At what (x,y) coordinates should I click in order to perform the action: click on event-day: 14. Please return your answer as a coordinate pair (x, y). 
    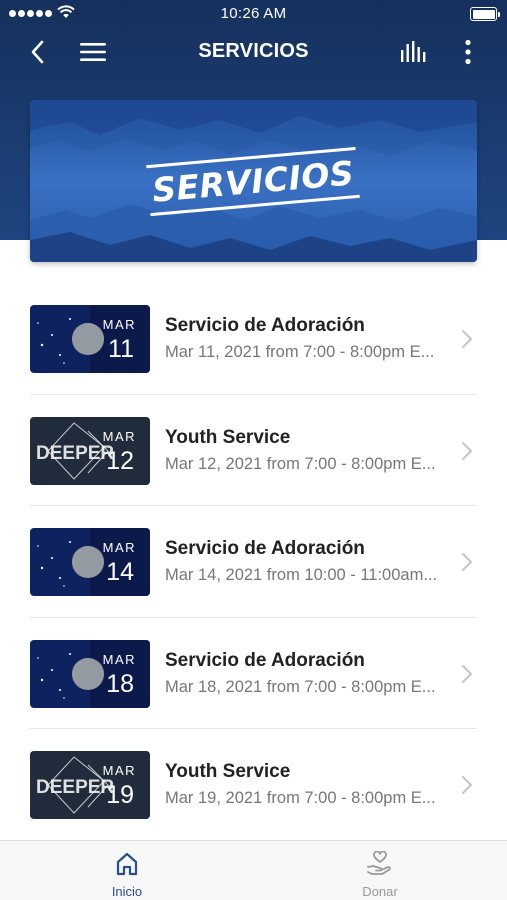
    Looking at the image, I should click on (120, 572).